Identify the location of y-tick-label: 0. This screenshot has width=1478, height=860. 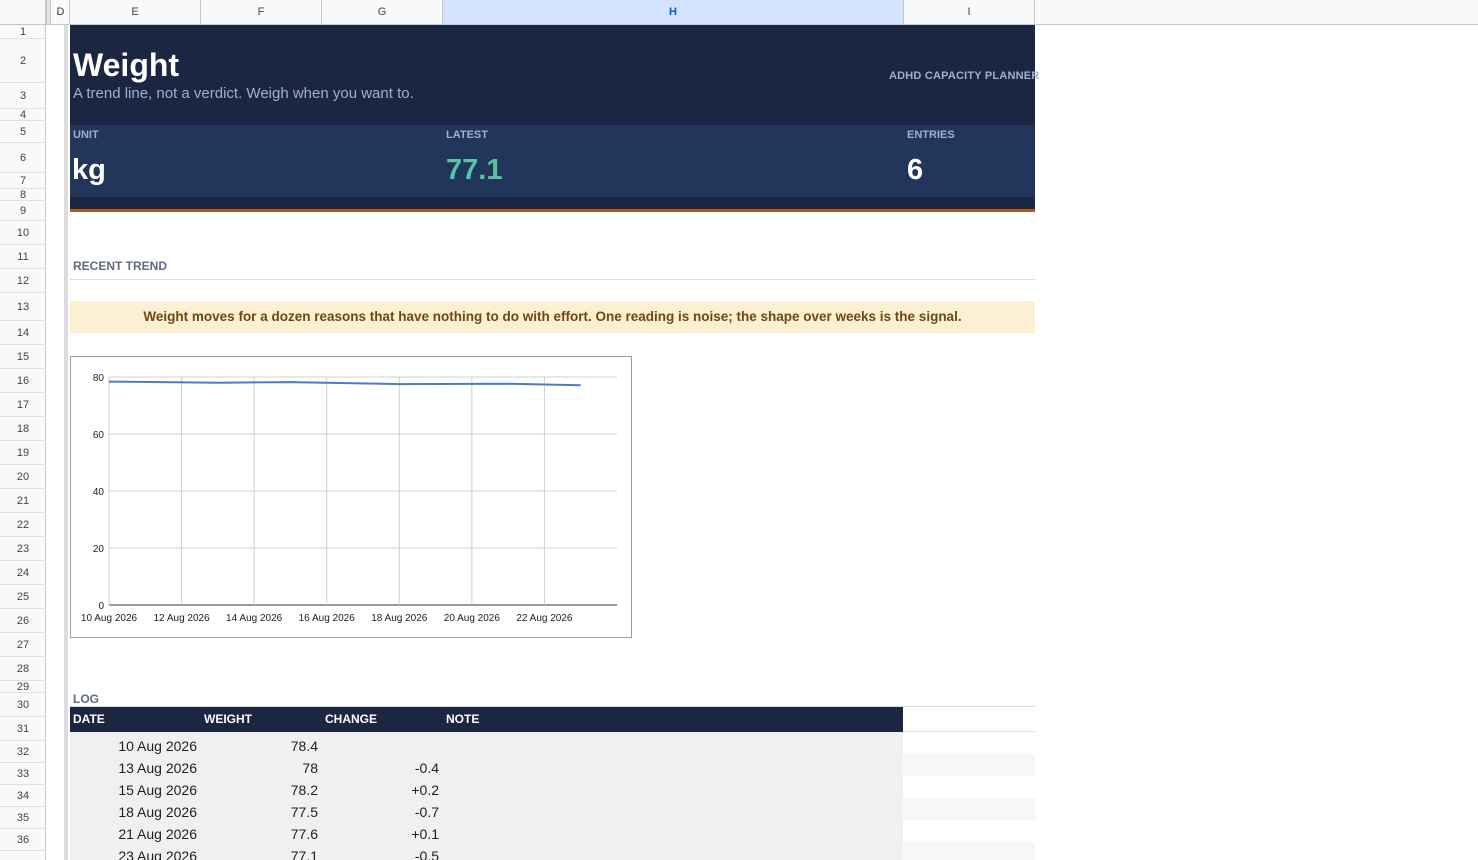
(101, 606).